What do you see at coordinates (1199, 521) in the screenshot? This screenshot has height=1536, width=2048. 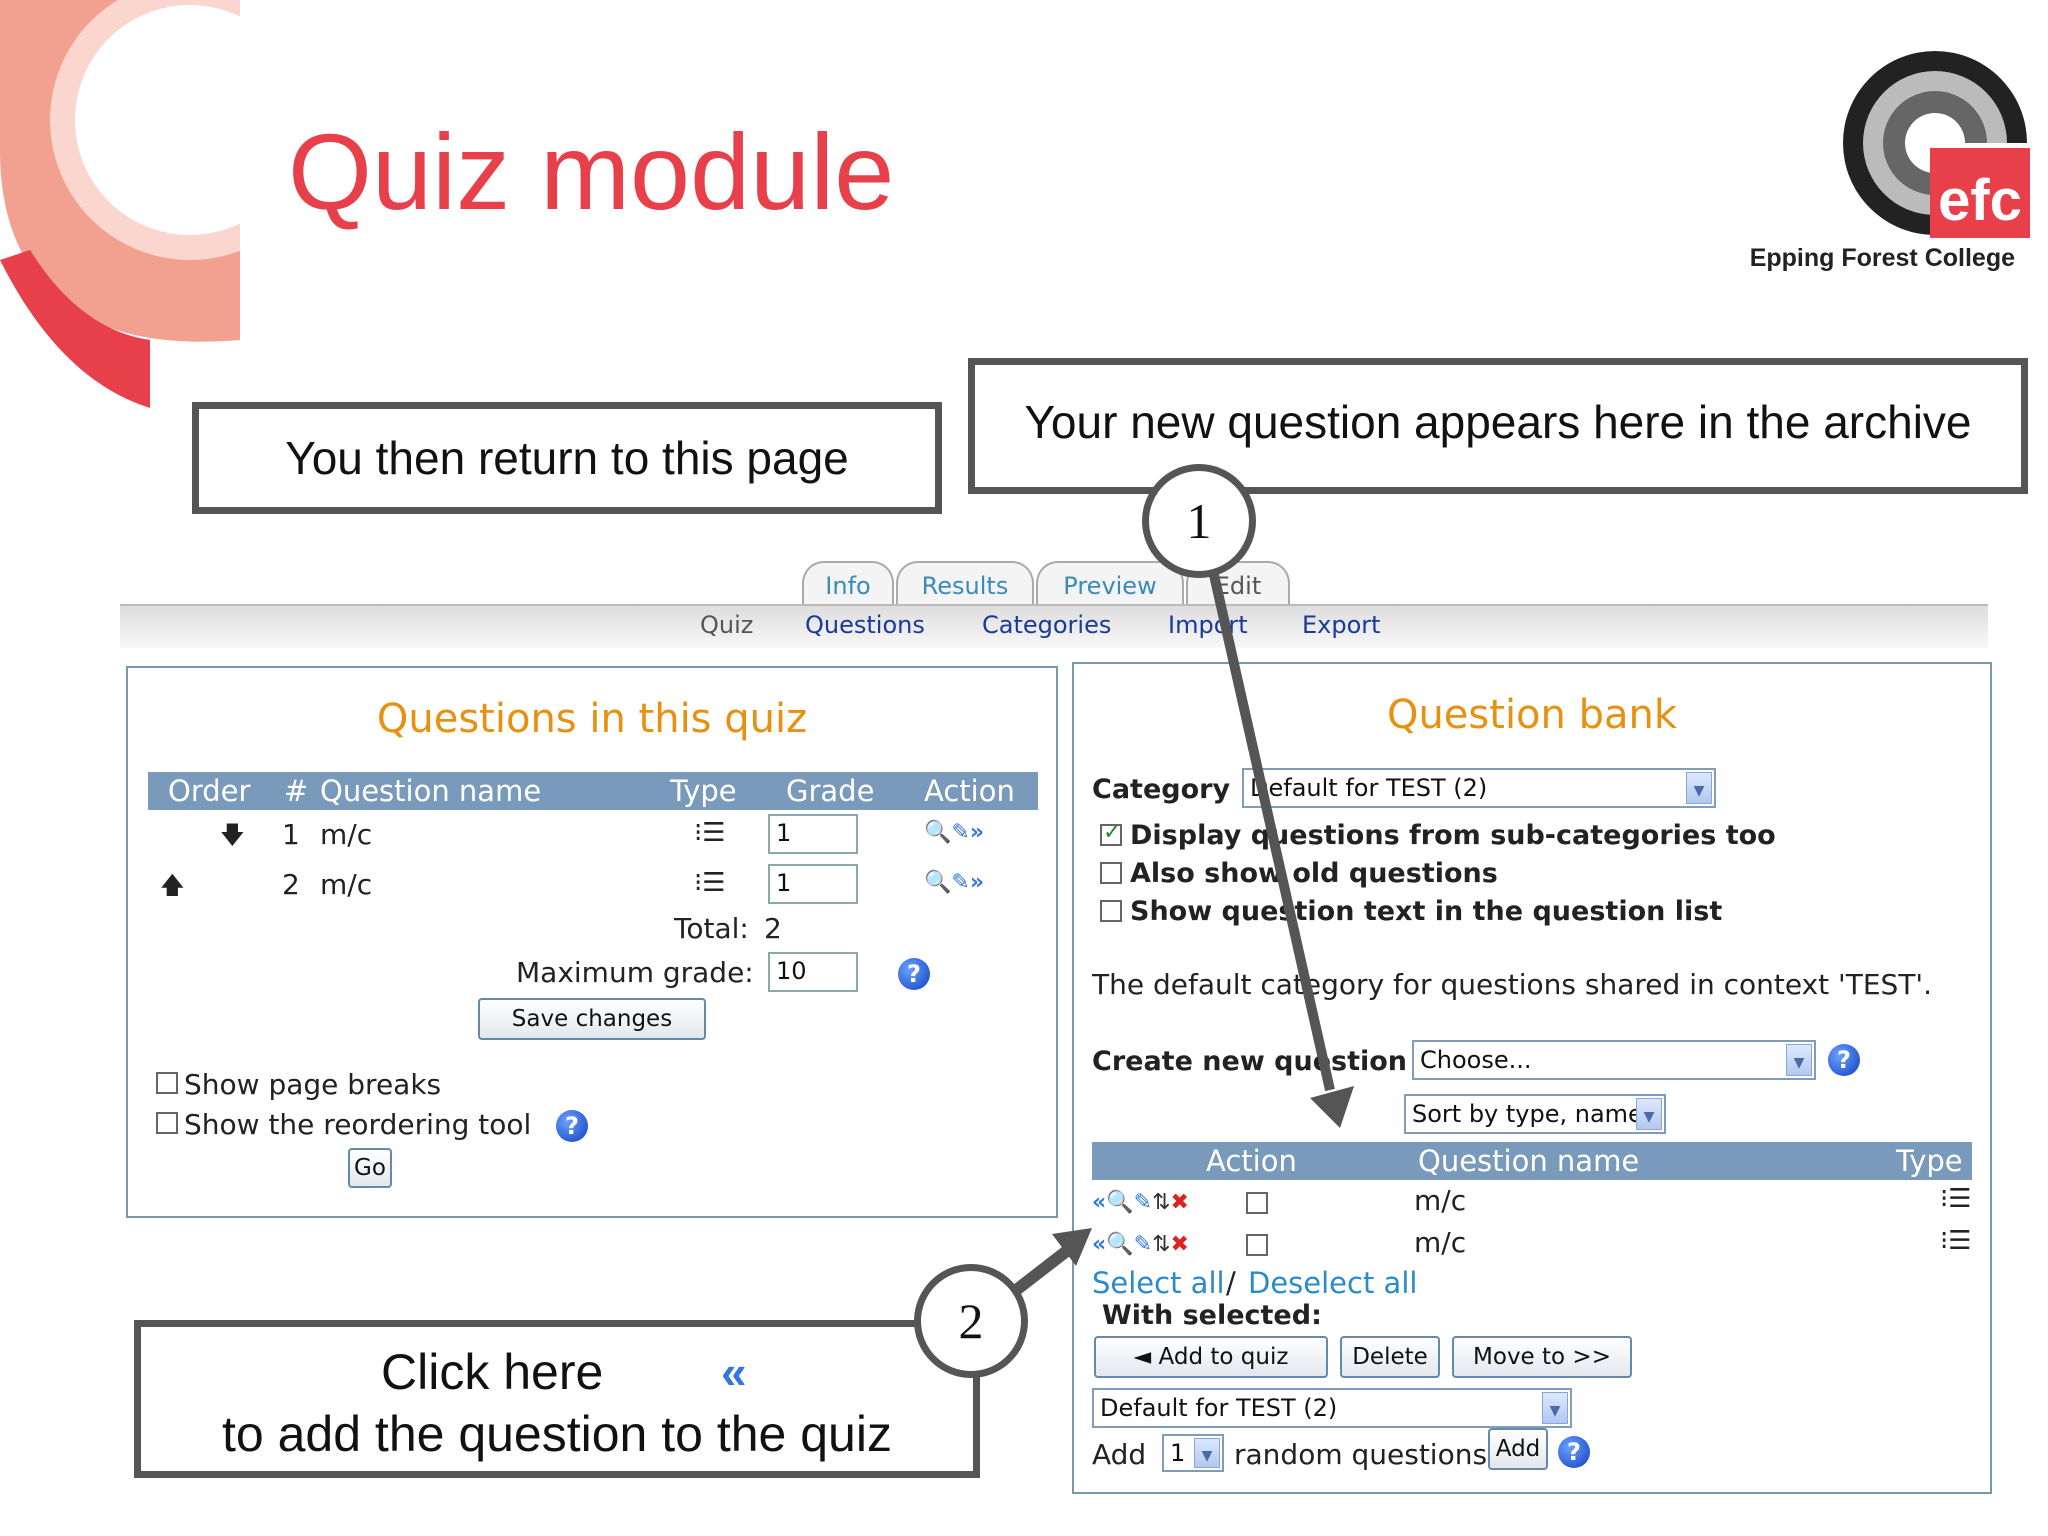 I see `step-number-1: 1` at bounding box center [1199, 521].